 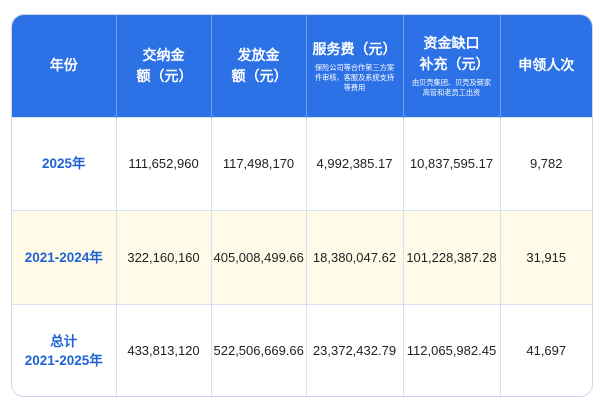 I want to click on header-service-fee: 服务费（元） 保险公司等合作第三方案件审核、客服及系统支持等费用, so click(x=355, y=66).